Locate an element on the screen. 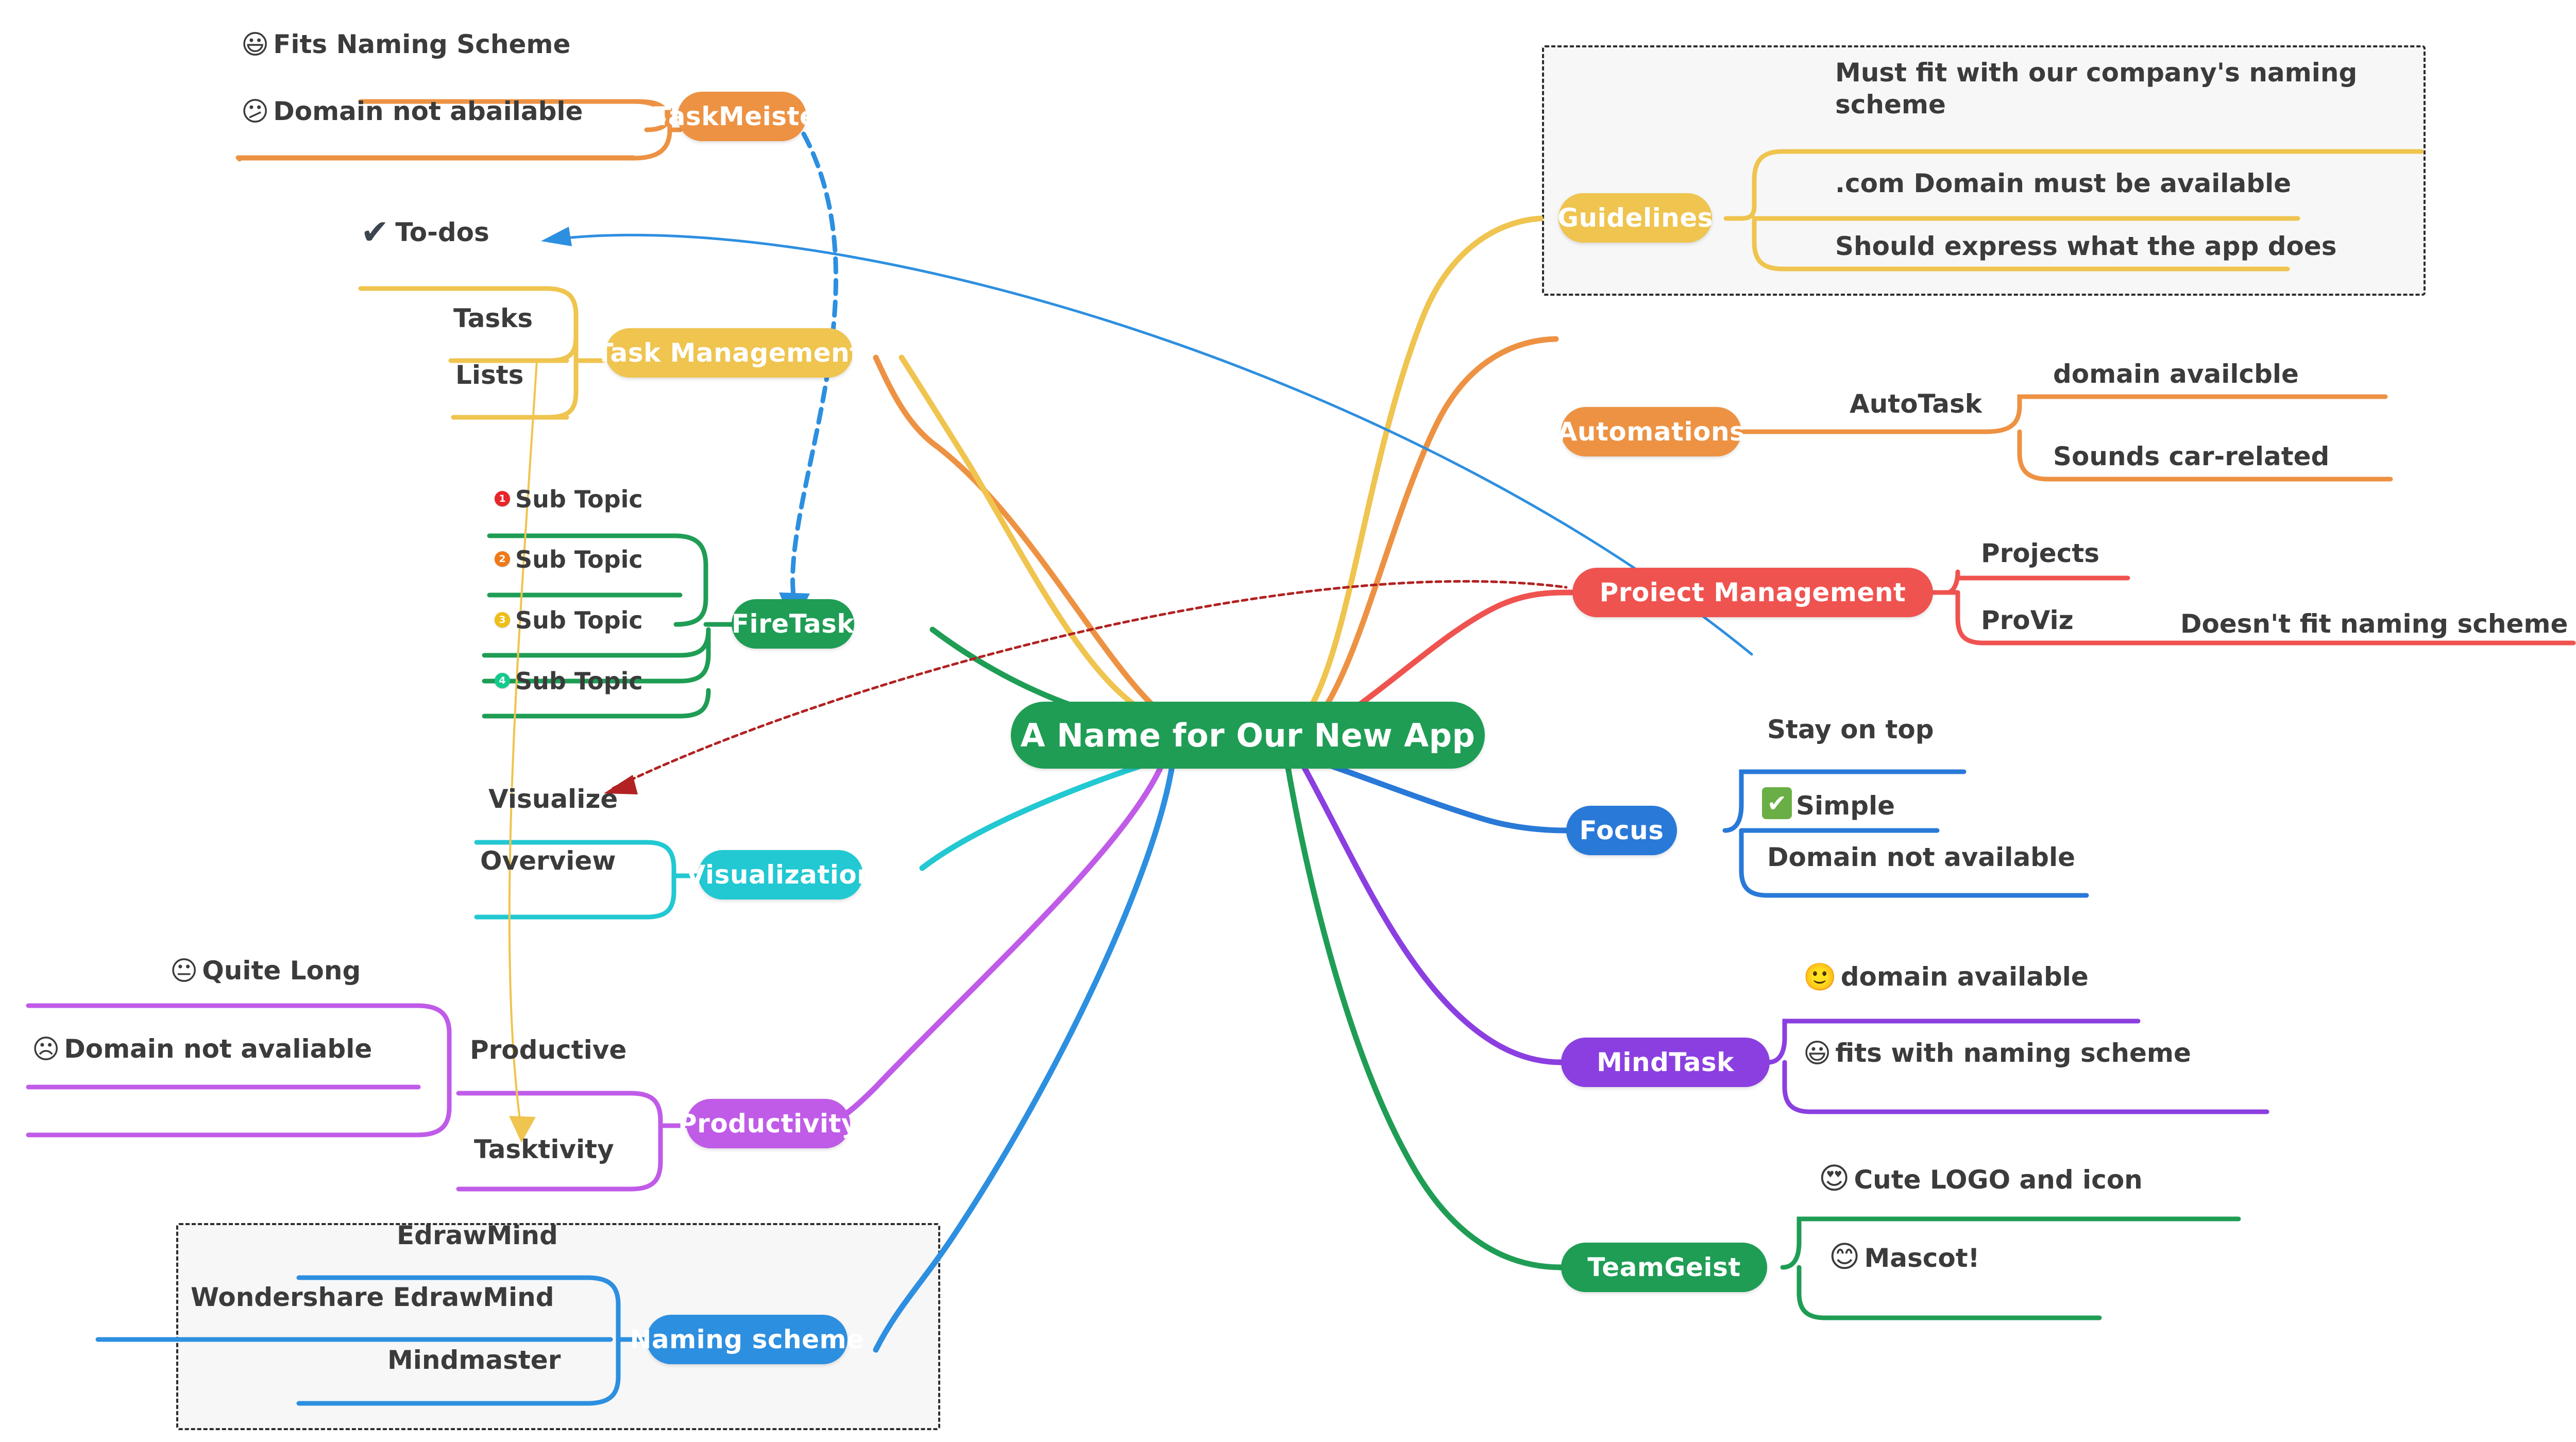 The height and width of the screenshot is (1442, 2576). leaf-proviz-note: Doesn't fit naming scheme is located at coordinates (2374, 624).